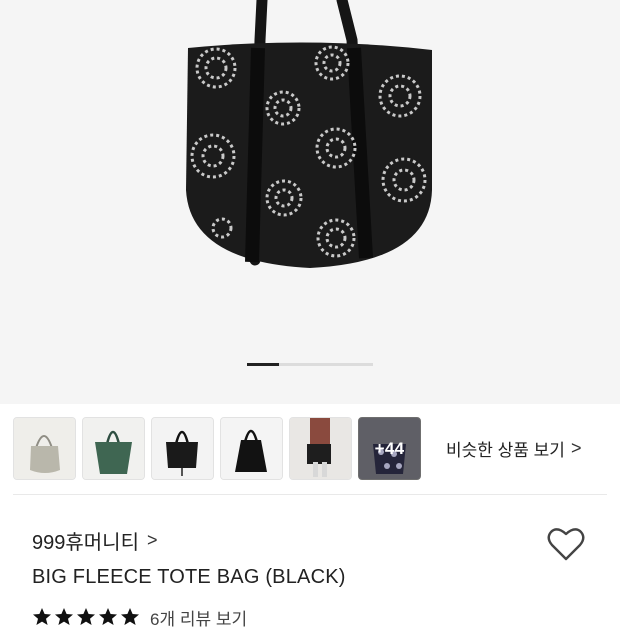 This screenshot has height=630, width=620. I want to click on product-title: BIG FLEECE TOTE BAG (BLACK), so click(189, 577).